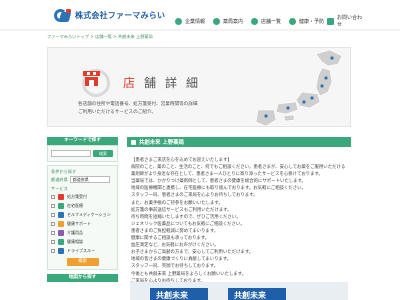 The width and height of the screenshot is (400, 300). I want to click on store-icon, so click(133, 142).